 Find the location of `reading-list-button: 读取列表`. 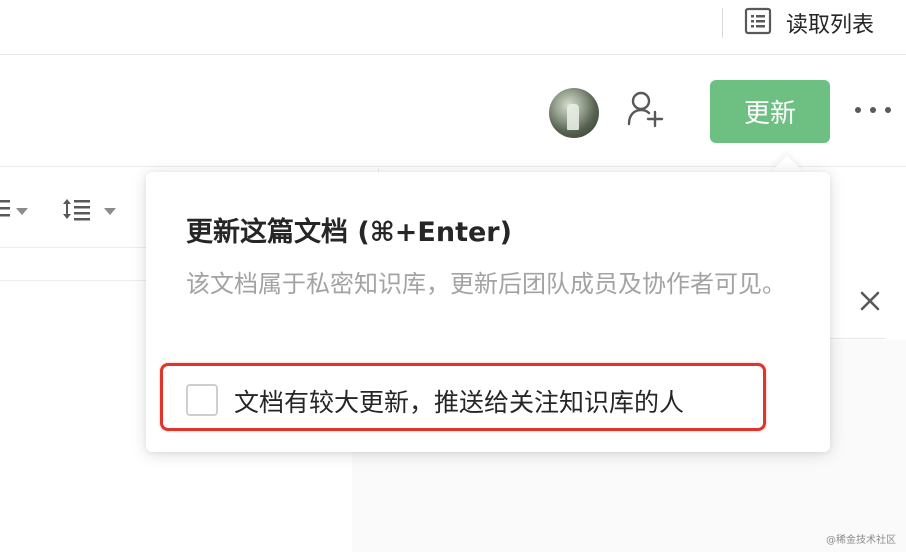

reading-list-button: 读取列表 is located at coordinates (809, 23).